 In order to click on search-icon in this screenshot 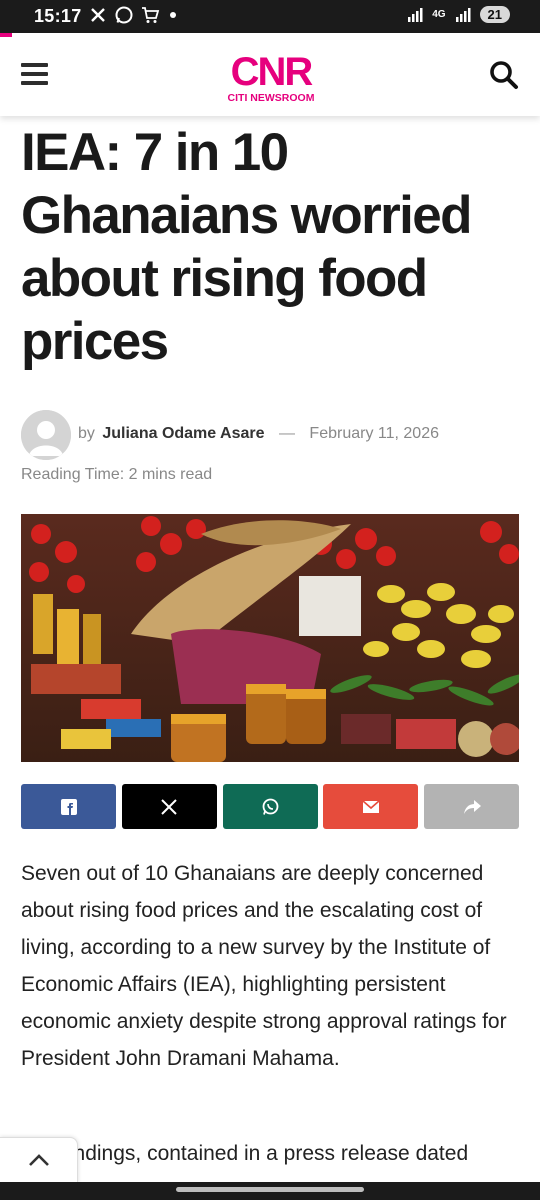, I will do `click(504, 75)`.